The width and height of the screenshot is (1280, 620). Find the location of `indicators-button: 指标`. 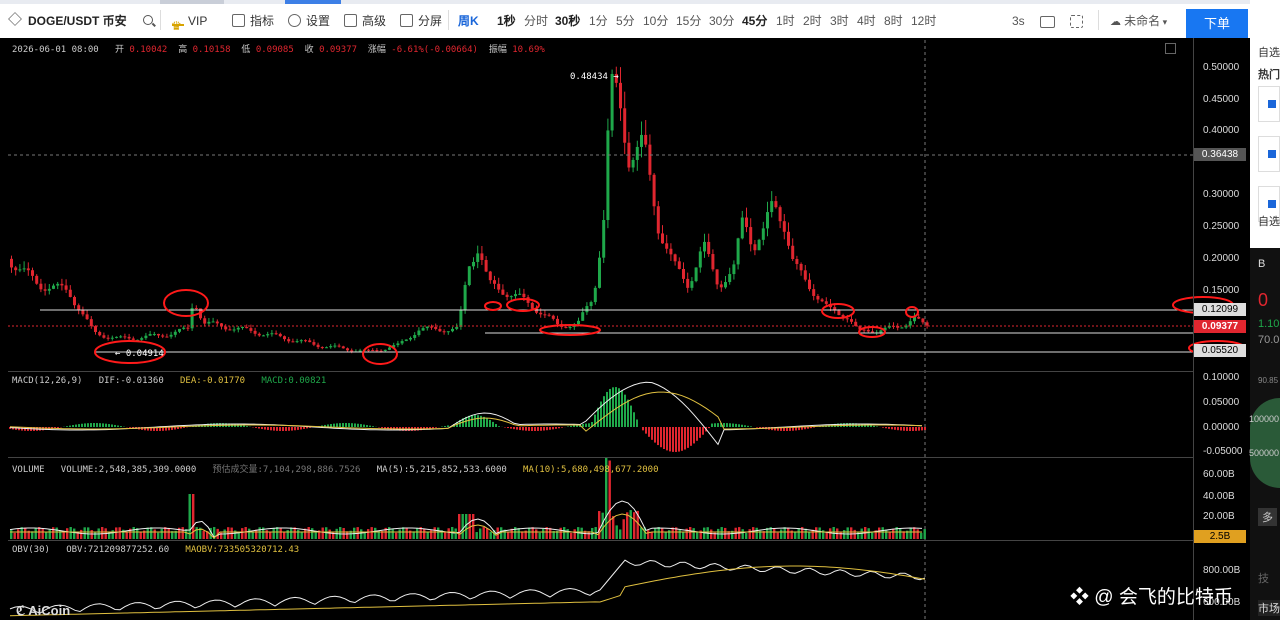

indicators-button: 指标 is located at coordinates (253, 21).